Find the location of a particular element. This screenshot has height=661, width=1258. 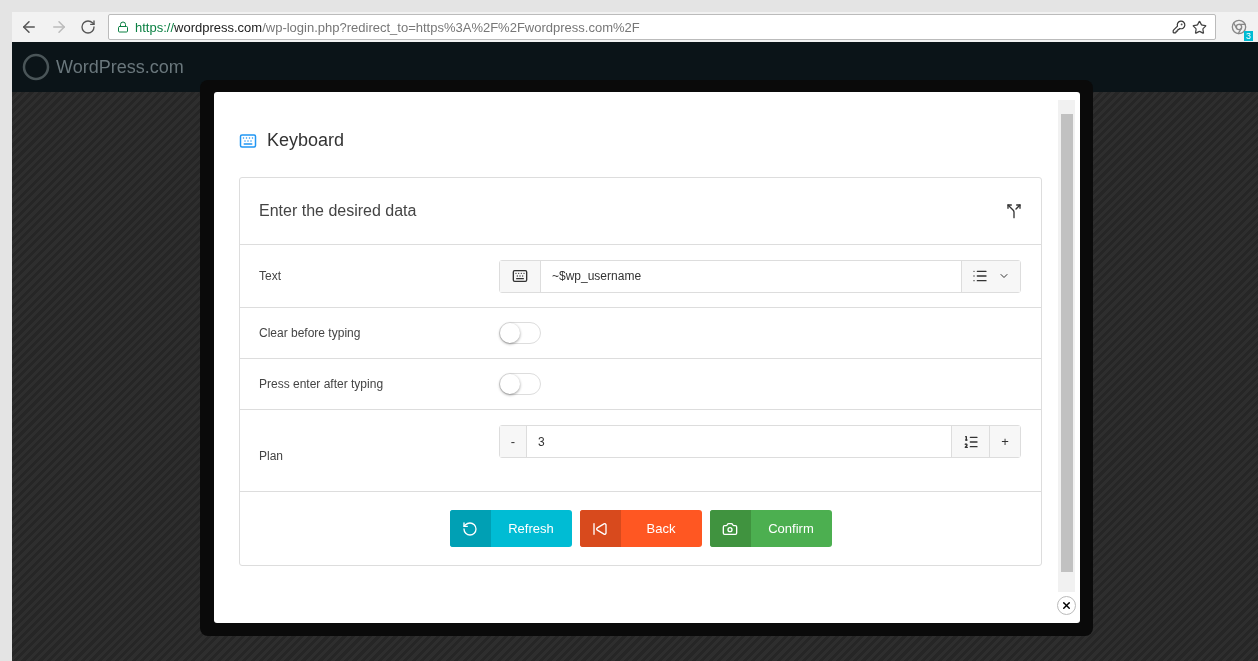

url-text: https://wordpress.com/wp-login.php?redirect_to=https%3A%2F%2Fwordpress.com%2F is located at coordinates (388, 27).